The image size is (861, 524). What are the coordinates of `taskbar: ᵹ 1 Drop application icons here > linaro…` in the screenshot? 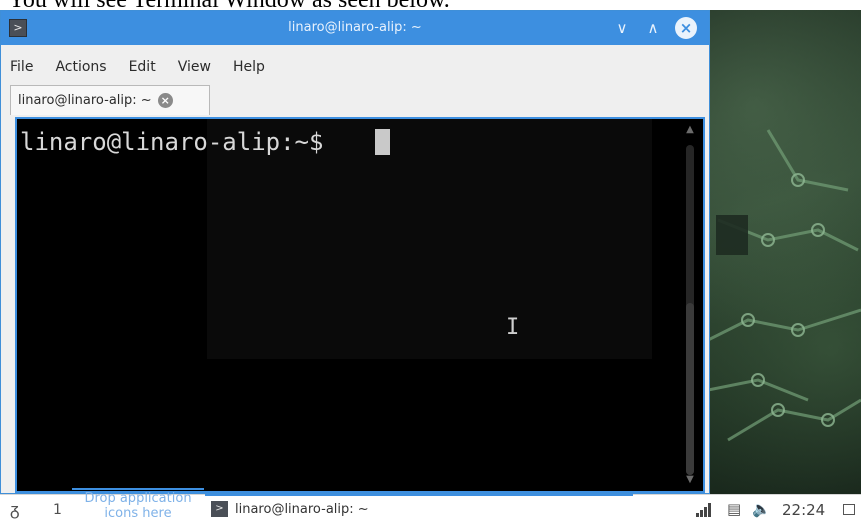 It's located at (430, 506).